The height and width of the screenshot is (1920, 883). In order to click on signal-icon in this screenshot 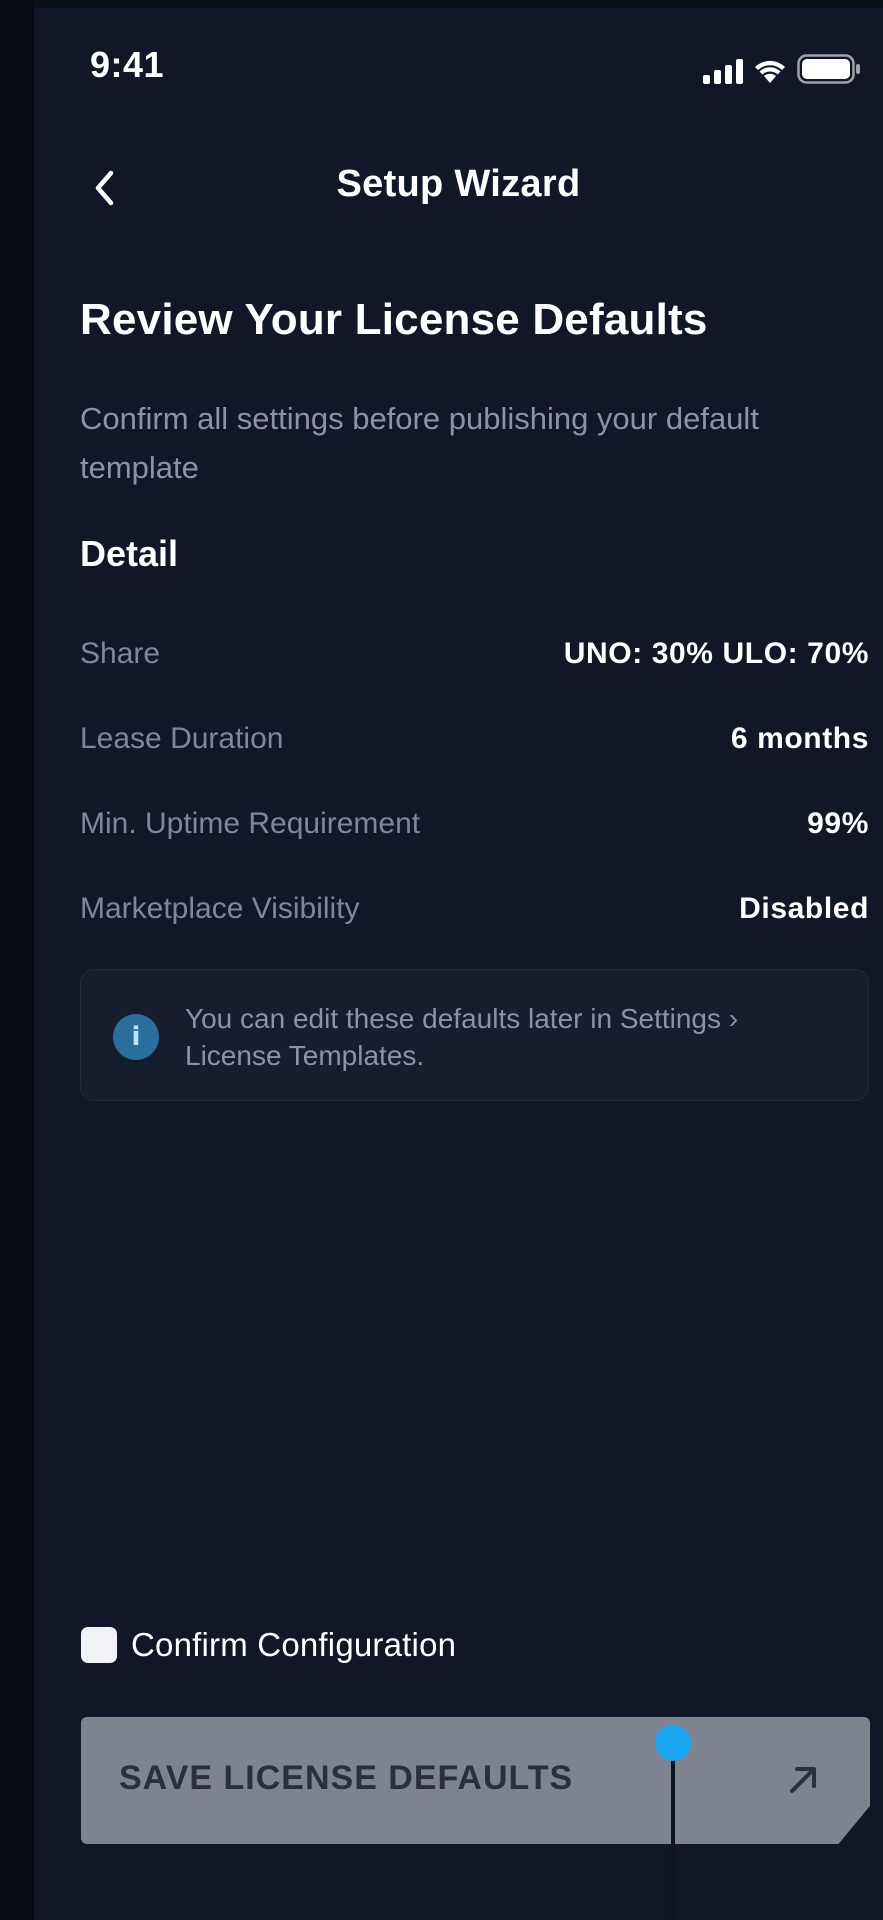, I will do `click(723, 71)`.